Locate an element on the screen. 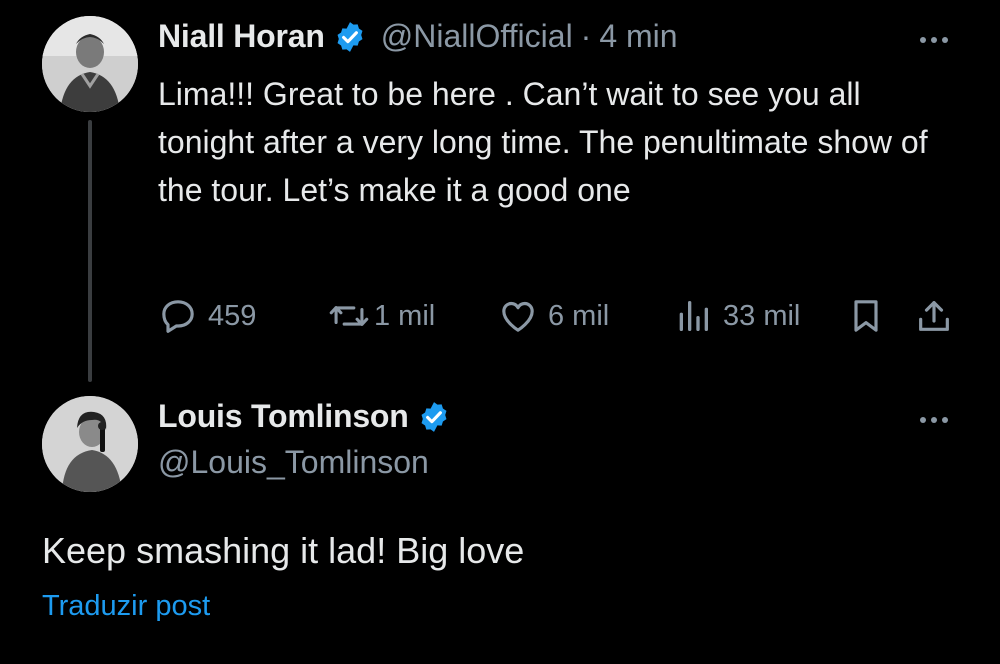  author-handle: @NiallOfficial is located at coordinates (477, 36).